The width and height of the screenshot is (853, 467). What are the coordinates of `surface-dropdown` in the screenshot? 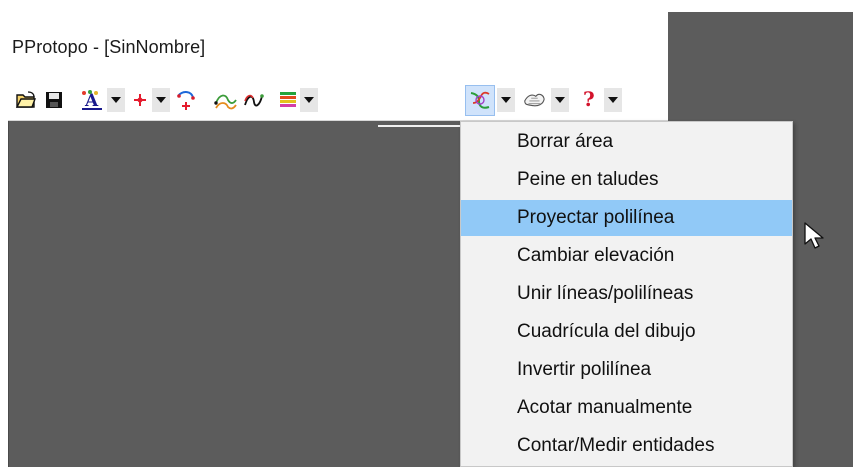 It's located at (560, 100).